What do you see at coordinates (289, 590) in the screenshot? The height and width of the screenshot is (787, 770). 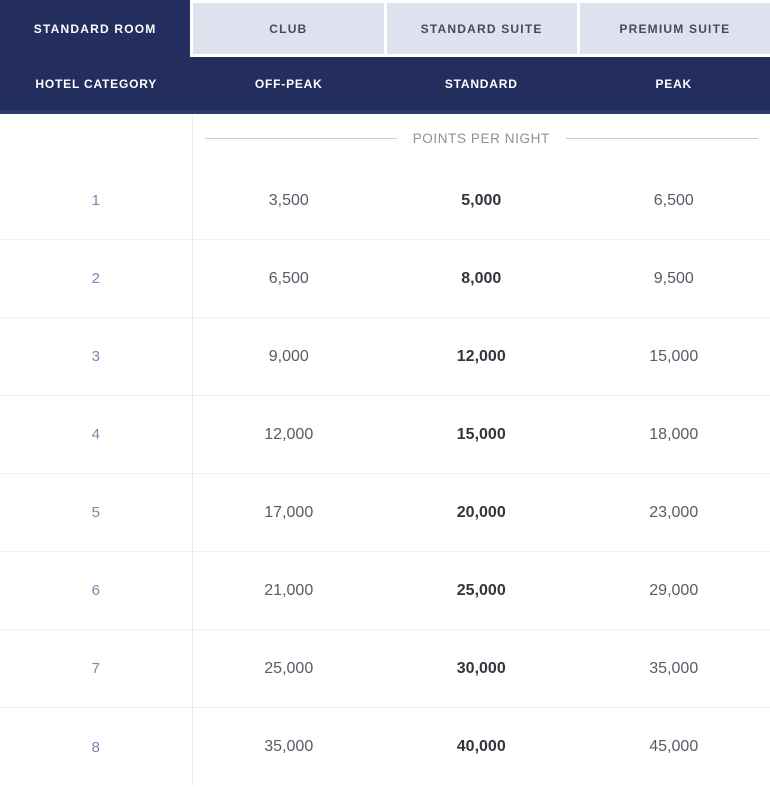 I see `off-peak-cell: 21,000` at bounding box center [289, 590].